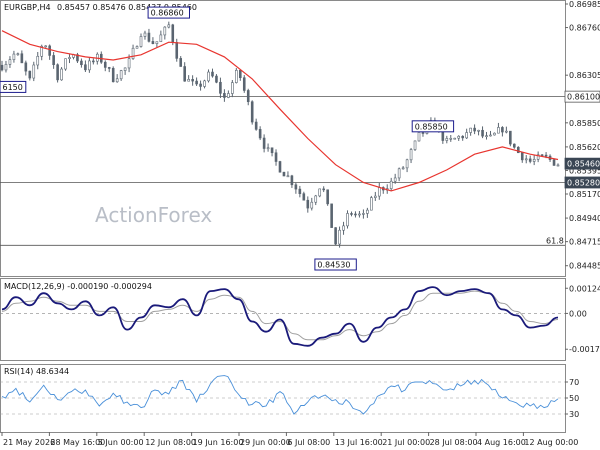 Image resolution: width=600 pixels, height=450 pixels. Describe the element at coordinates (574, 382) in the screenshot. I see `rsi-tick-label: 70` at that location.